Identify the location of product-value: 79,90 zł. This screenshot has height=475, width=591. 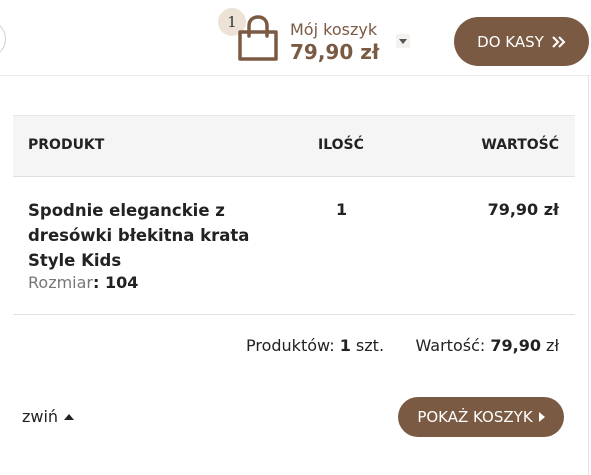
(523, 209).